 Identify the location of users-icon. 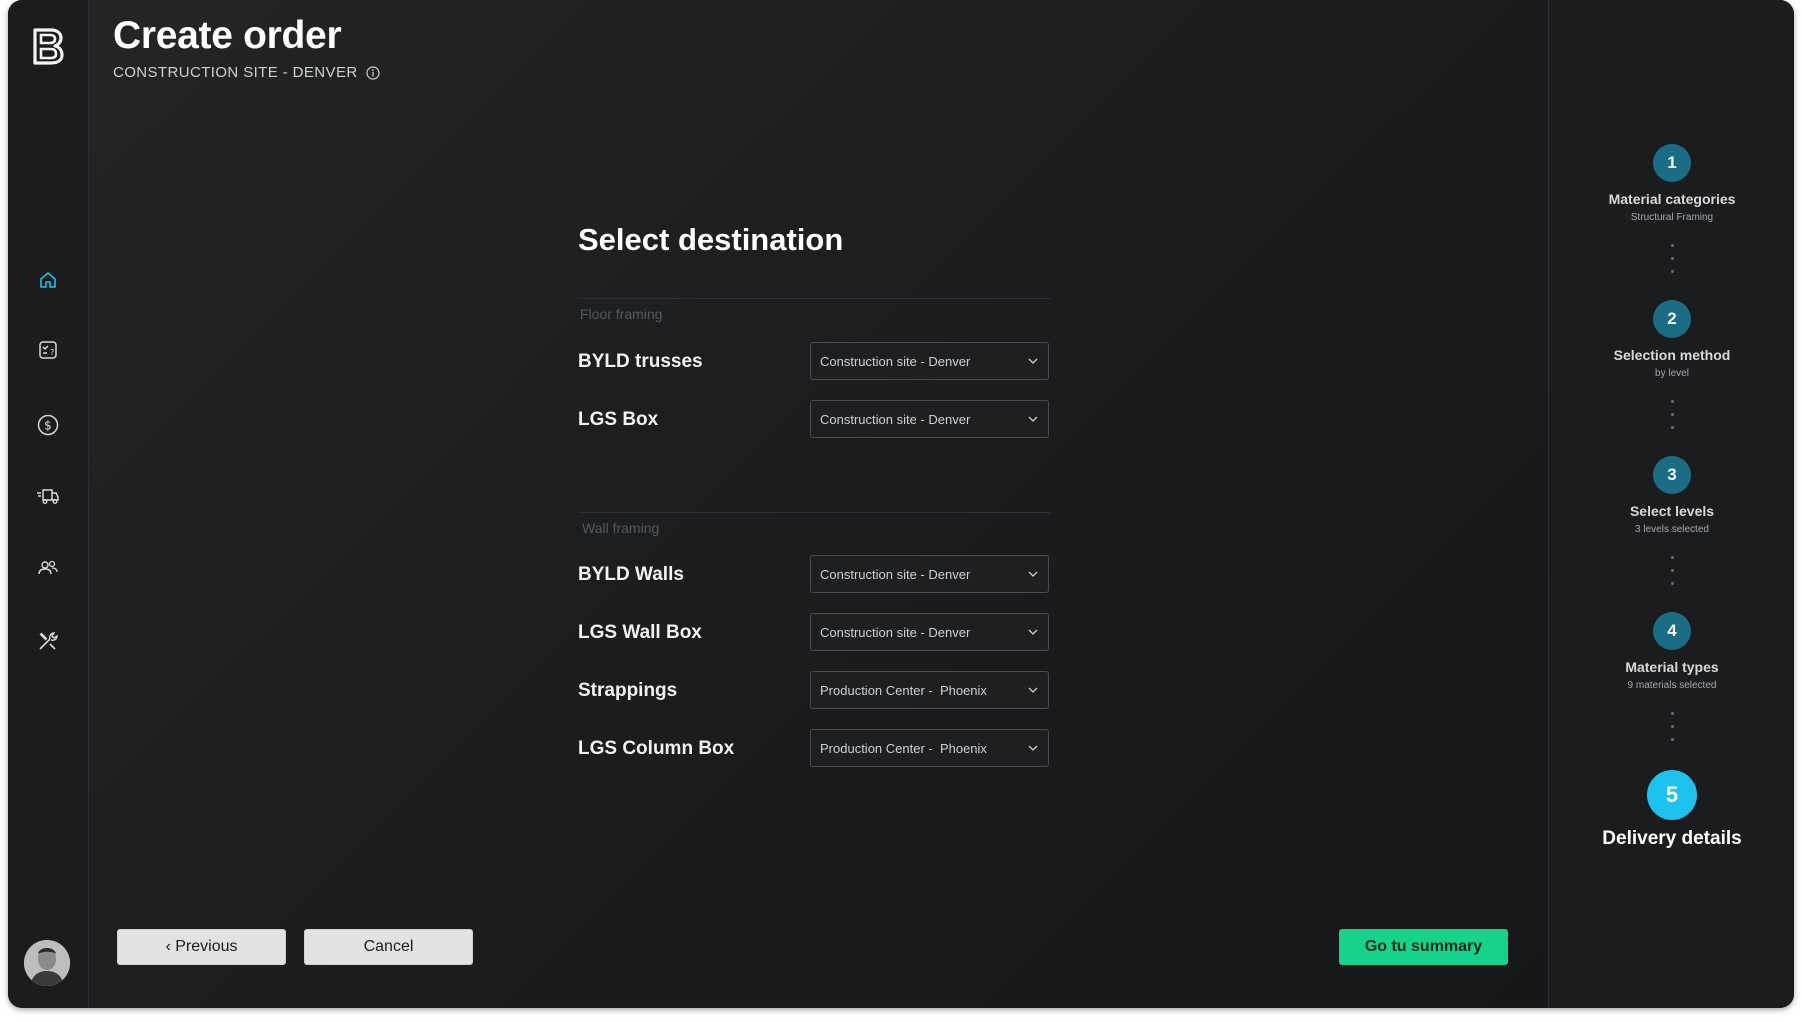
(48, 567).